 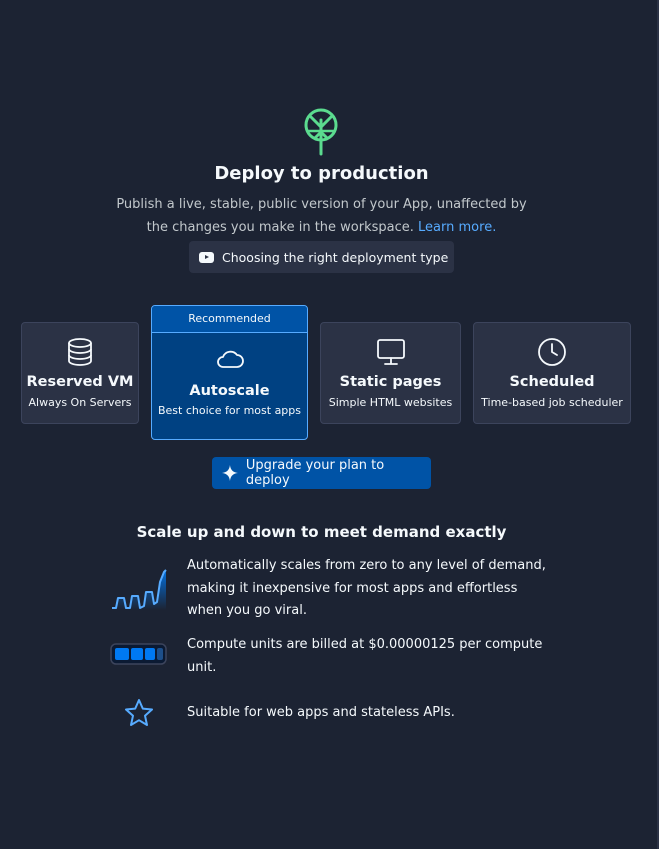 What do you see at coordinates (80, 373) in the screenshot?
I see `card-reserved-vm: Reserved VM Always On Servers` at bounding box center [80, 373].